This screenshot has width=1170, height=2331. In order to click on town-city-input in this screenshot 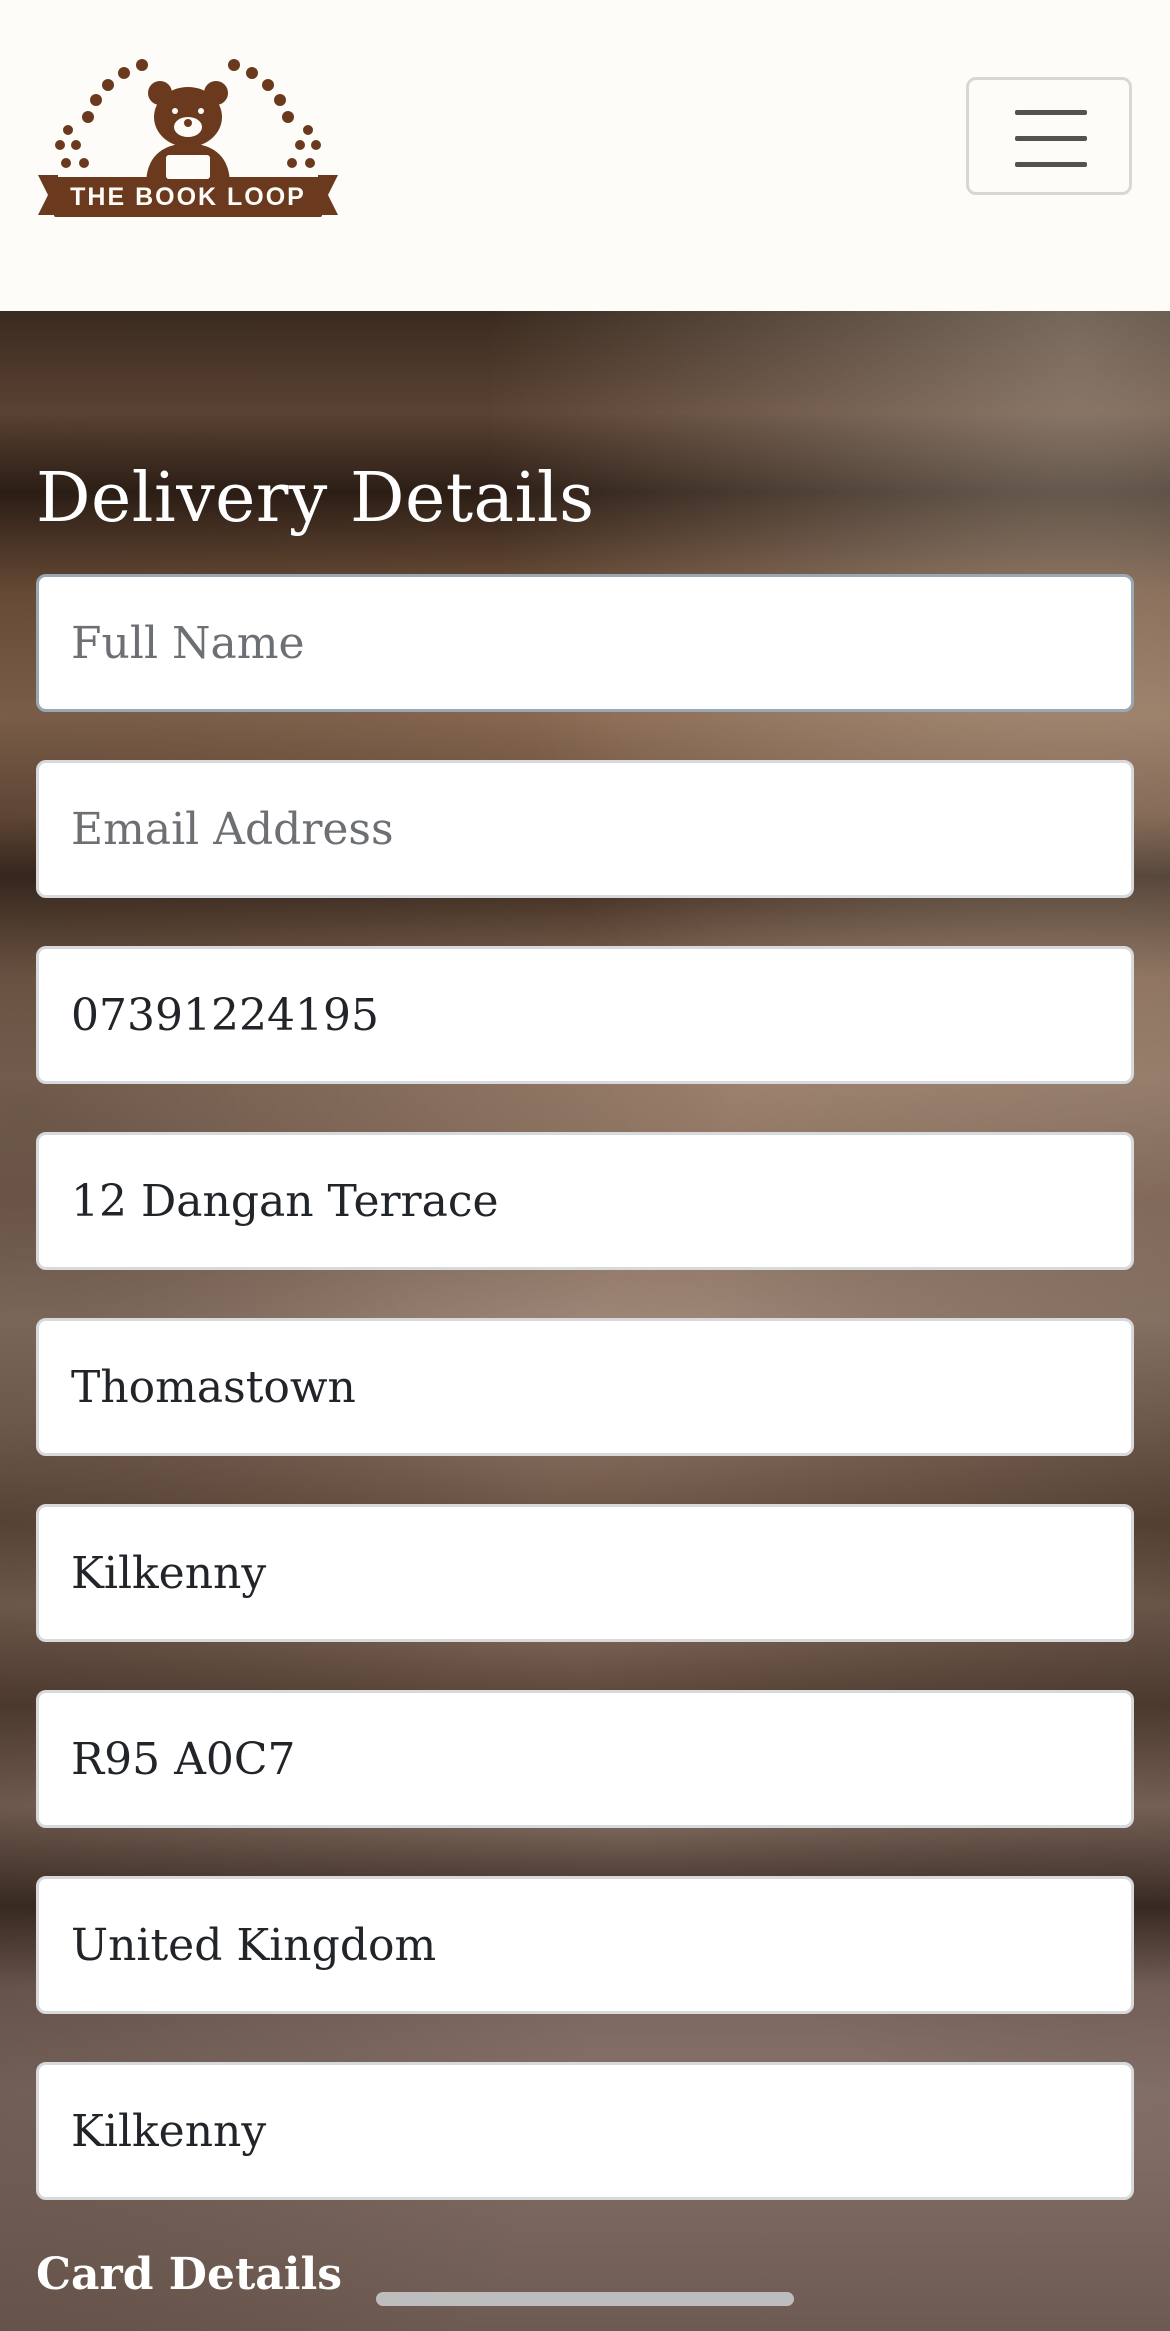, I will do `click(585, 1387)`.